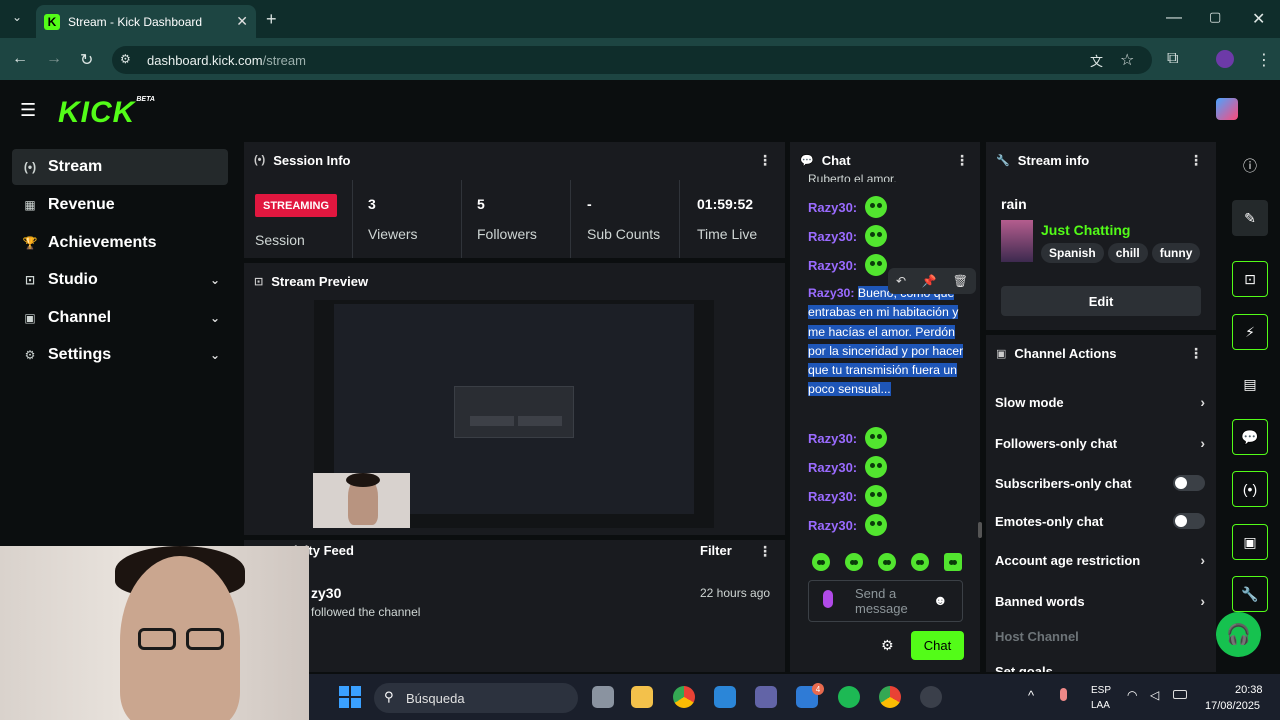 The height and width of the screenshot is (720, 1280). Describe the element at coordinates (1250, 332) in the screenshot. I see `lightning-icon: ⚡` at that location.